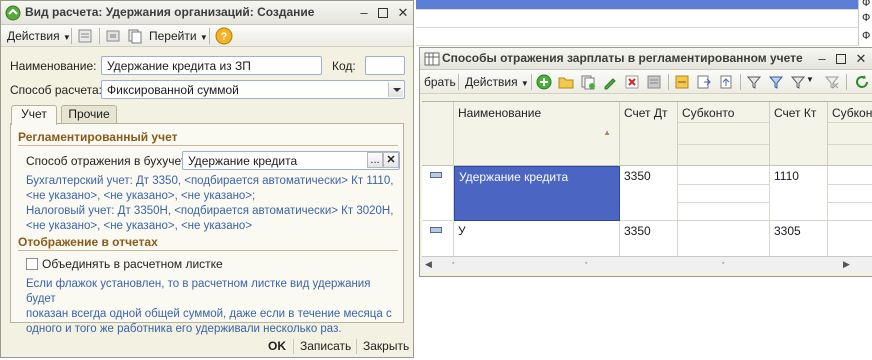  I want to click on filter-history-icon, so click(798, 82).